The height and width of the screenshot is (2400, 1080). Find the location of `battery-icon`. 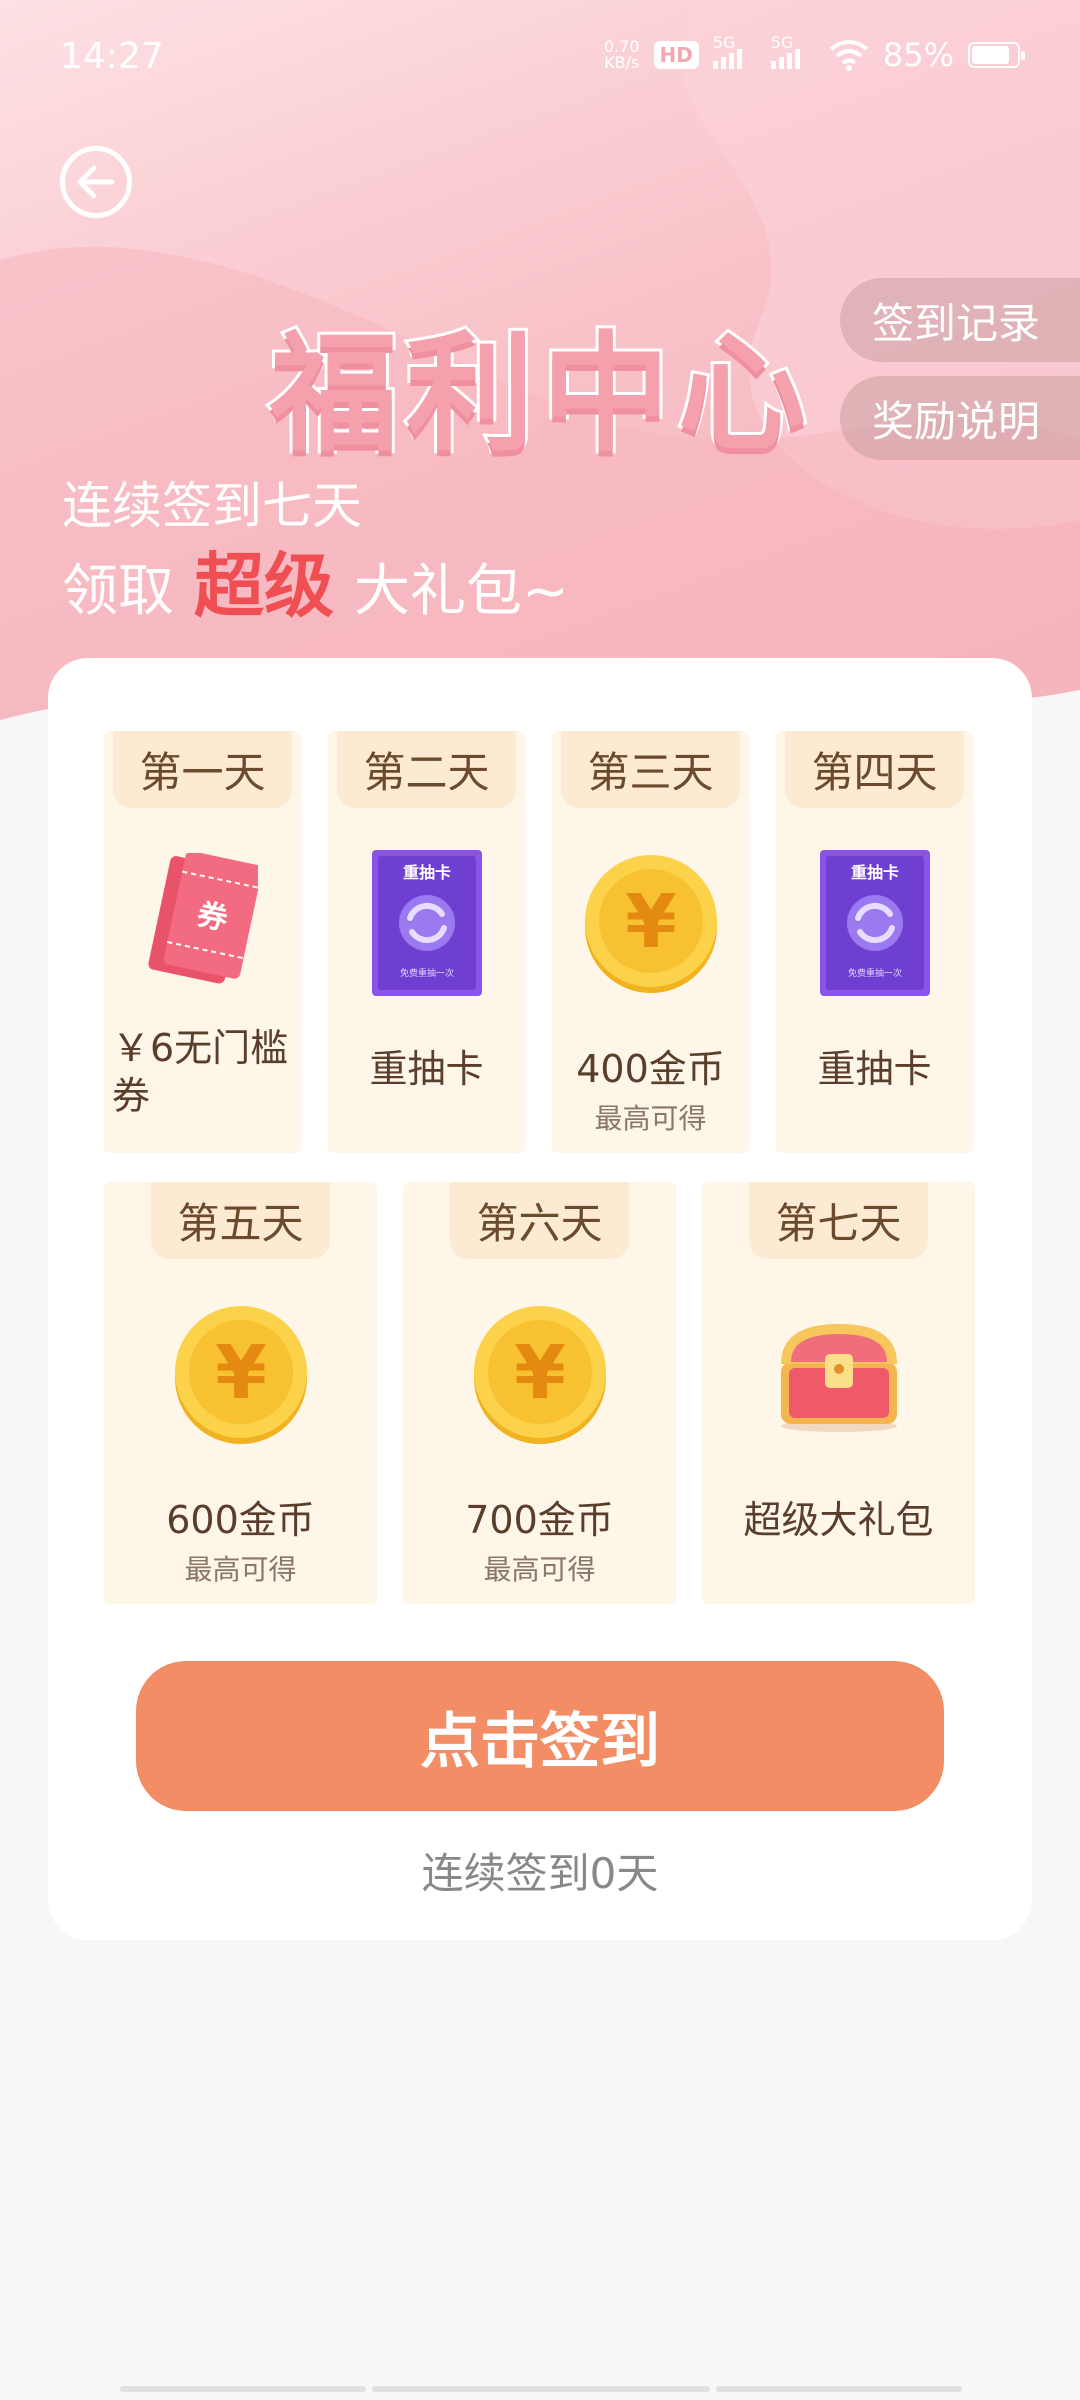

battery-icon is located at coordinates (996, 55).